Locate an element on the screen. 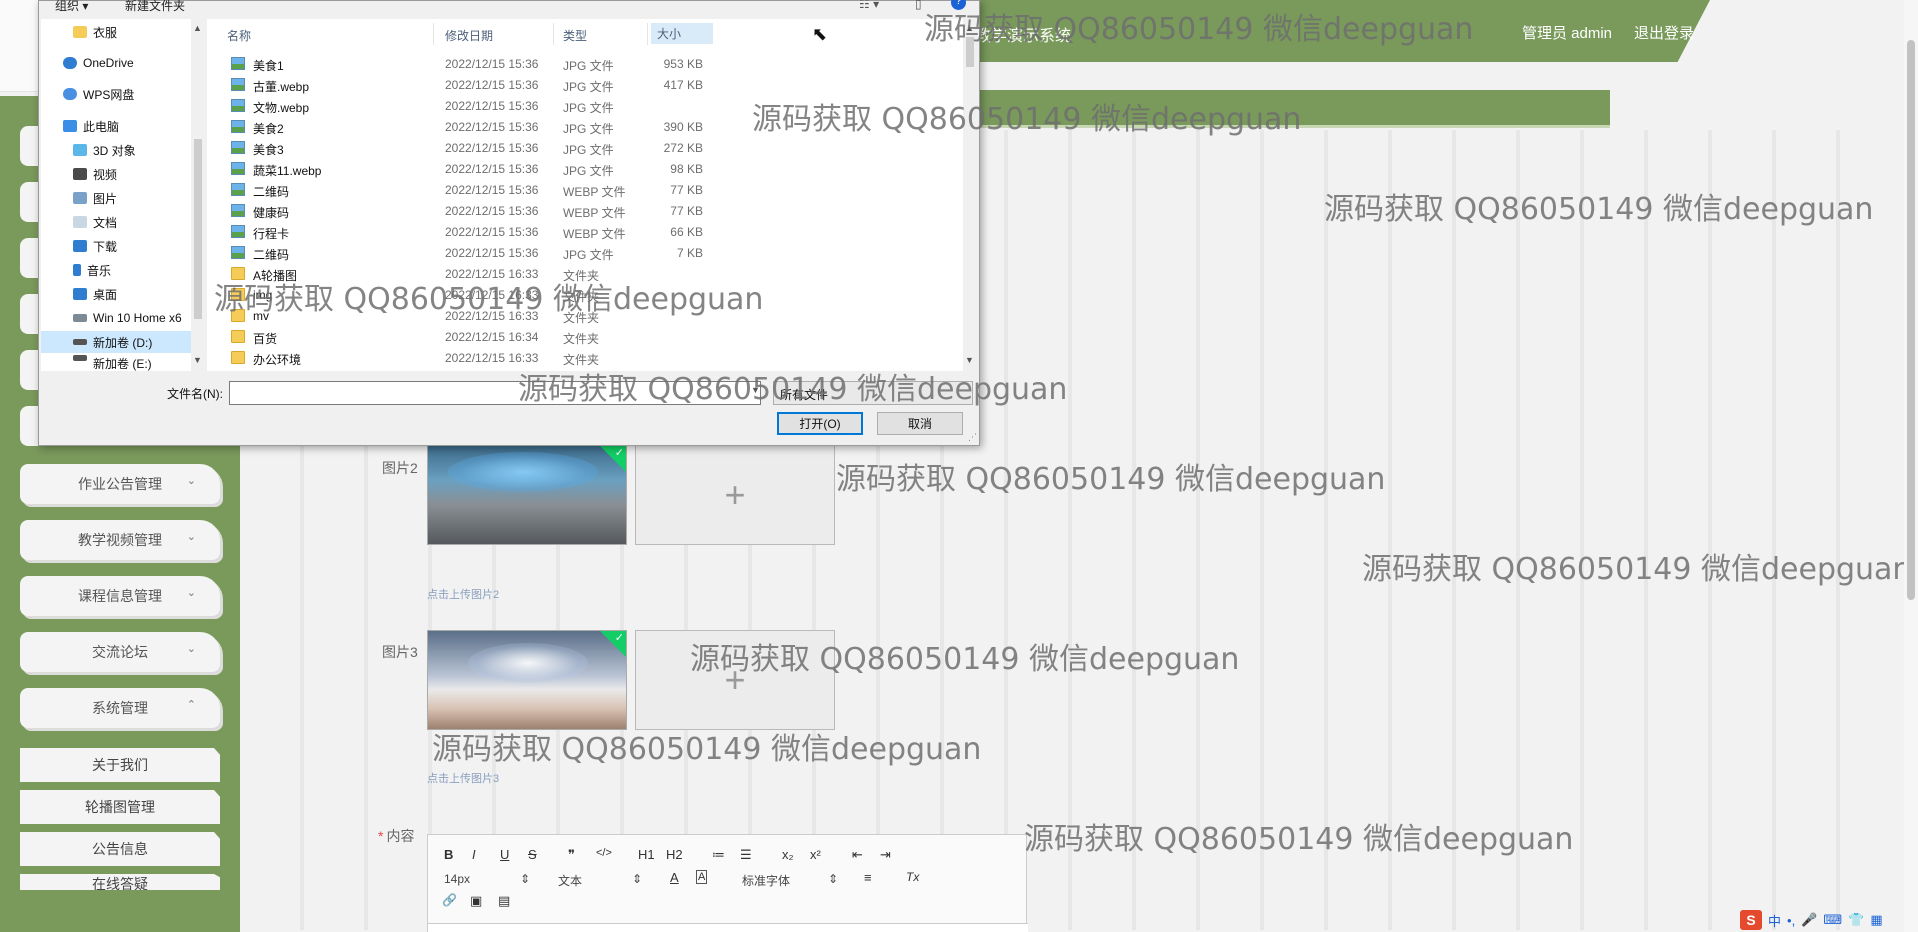 This screenshot has height=932, width=1918. chevron-up-icon: ▲ is located at coordinates (197, 28).